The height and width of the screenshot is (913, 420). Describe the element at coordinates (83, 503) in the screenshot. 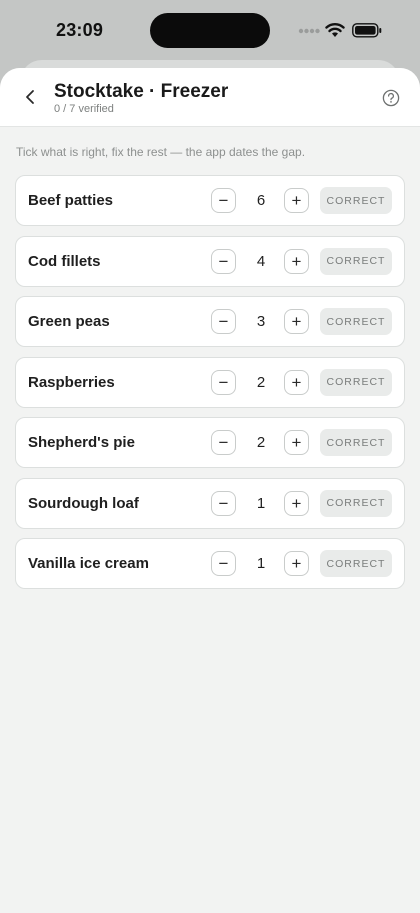

I see `item-name: Sourdough loaf` at that location.